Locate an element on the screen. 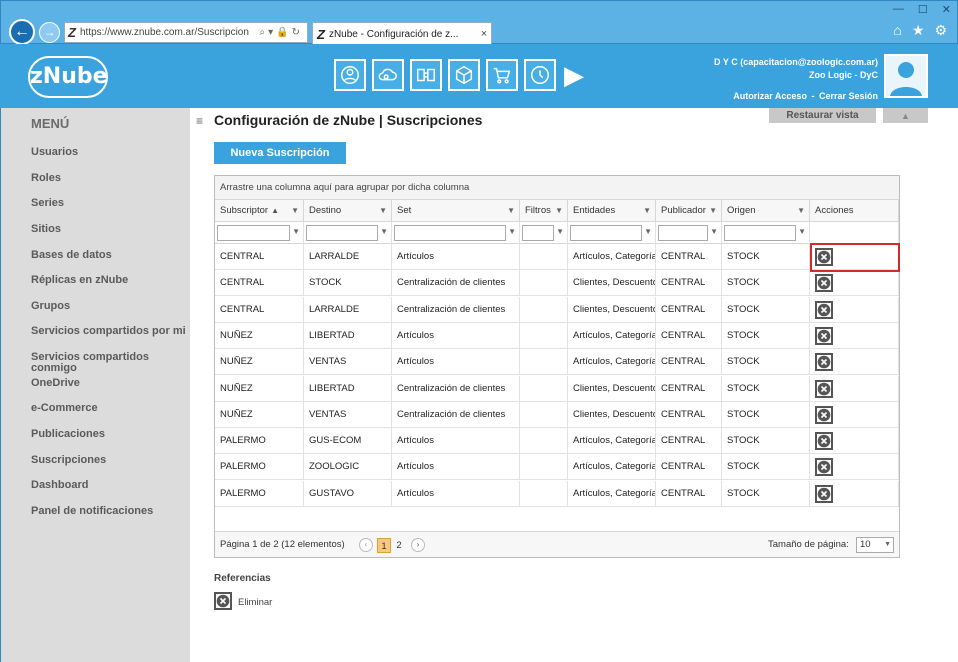  users-module-icon is located at coordinates (350, 75).